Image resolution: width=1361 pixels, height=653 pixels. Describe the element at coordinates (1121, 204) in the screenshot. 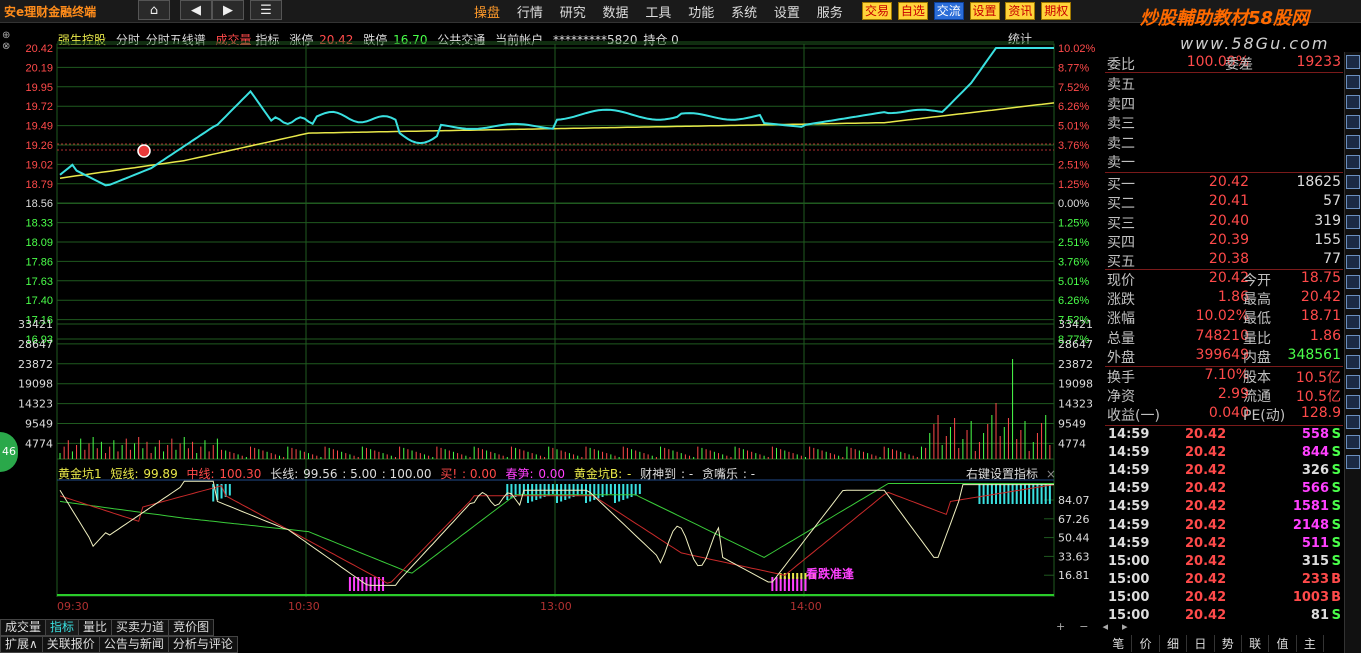

I see `buy-2-label: 买二` at that location.